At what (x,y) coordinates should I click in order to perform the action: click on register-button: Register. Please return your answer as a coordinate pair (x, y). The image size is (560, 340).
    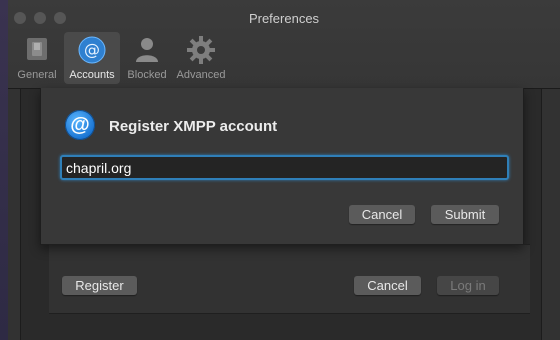
    Looking at the image, I should click on (99, 285).